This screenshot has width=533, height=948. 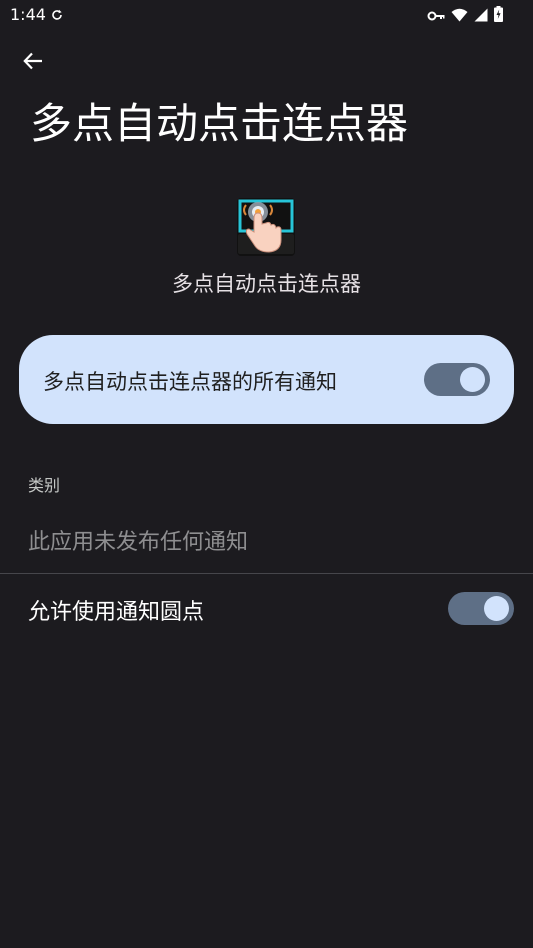 I want to click on battery-charging-icon, so click(x=498, y=16).